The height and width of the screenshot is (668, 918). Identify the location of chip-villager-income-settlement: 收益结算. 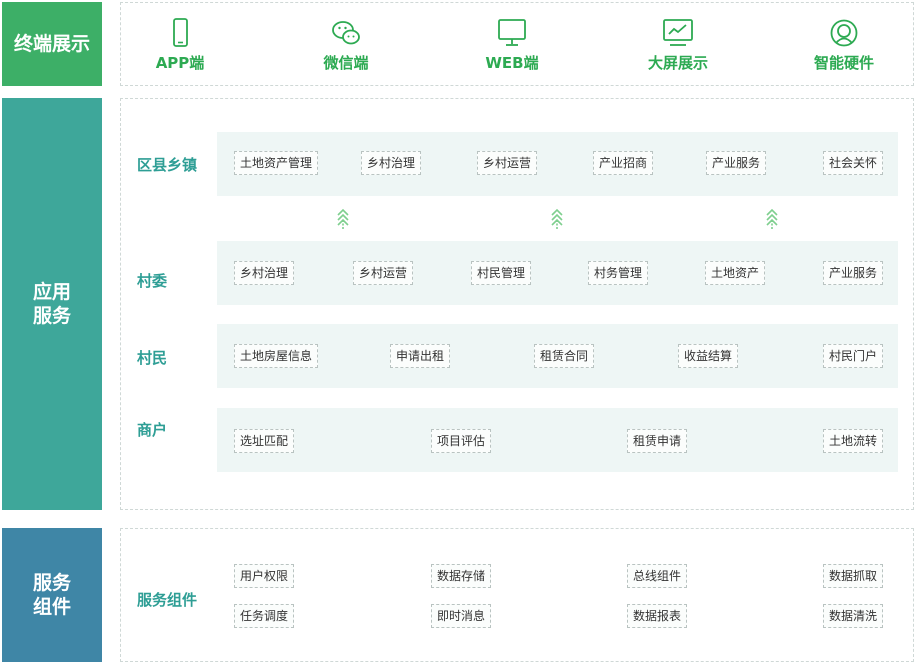
(708, 356).